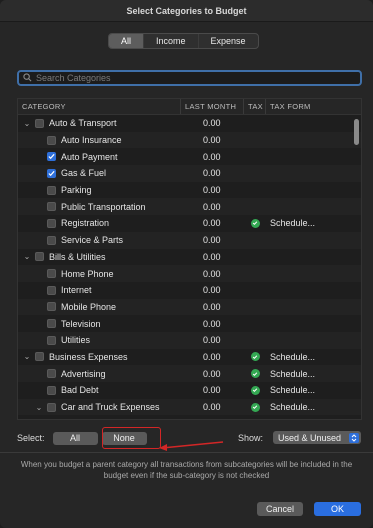 The height and width of the screenshot is (528, 373). Describe the element at coordinates (99, 407) in the screenshot. I see `category-cell: ⌄ Car and Truck Expenses` at that location.